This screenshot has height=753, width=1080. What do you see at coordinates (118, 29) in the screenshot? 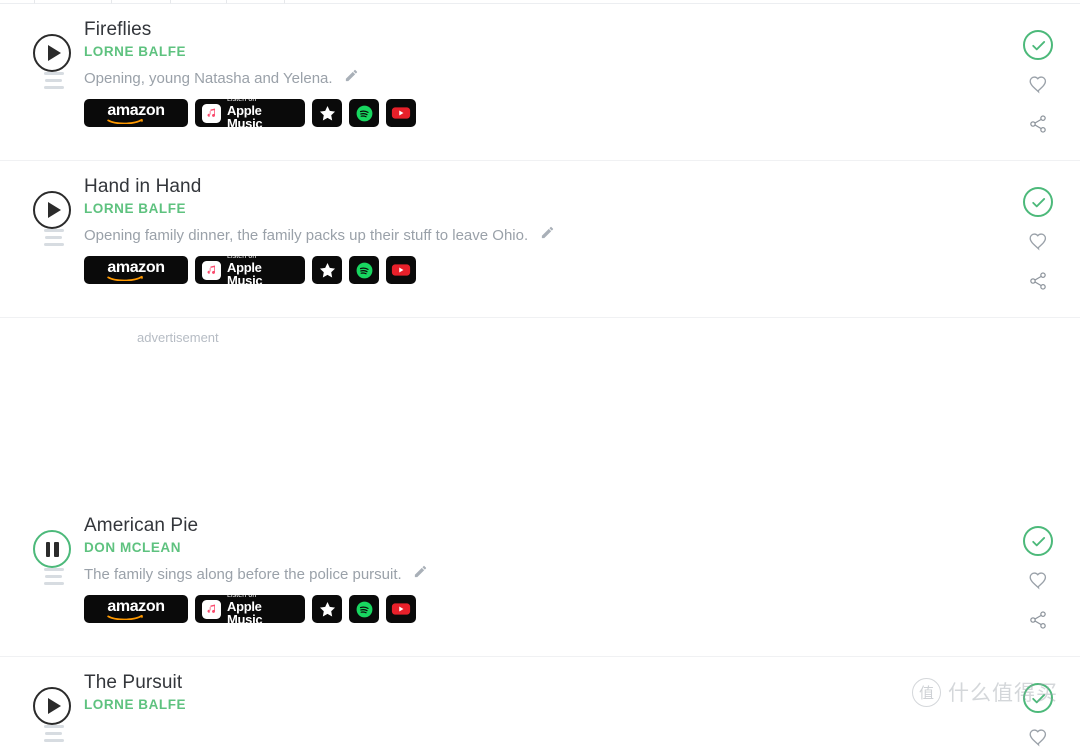
I see `track-title: Fireflies` at bounding box center [118, 29].